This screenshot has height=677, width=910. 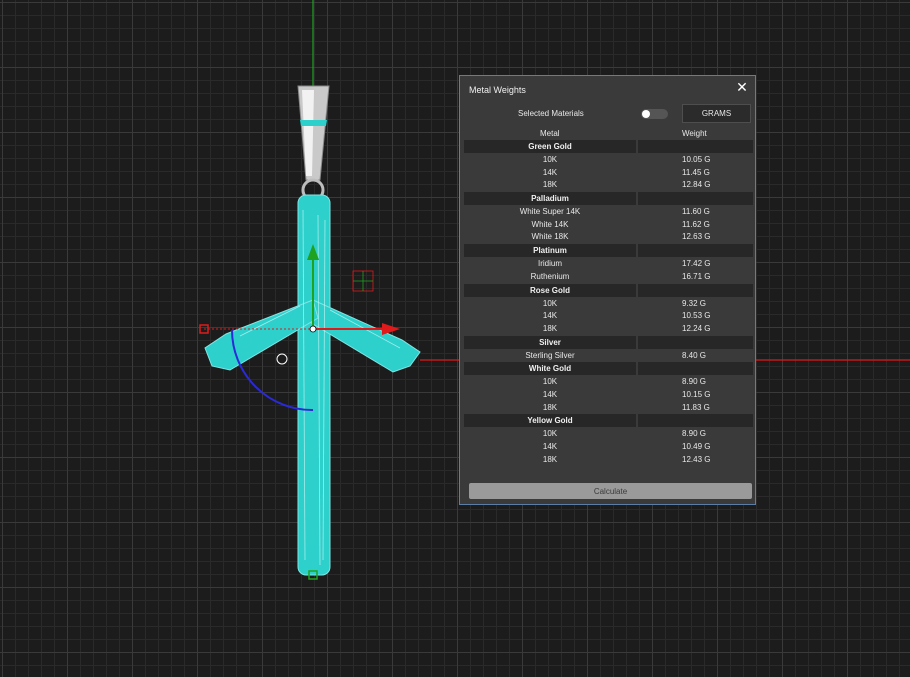 What do you see at coordinates (549, 264) in the screenshot?
I see `metal-item-name: Iridium` at bounding box center [549, 264].